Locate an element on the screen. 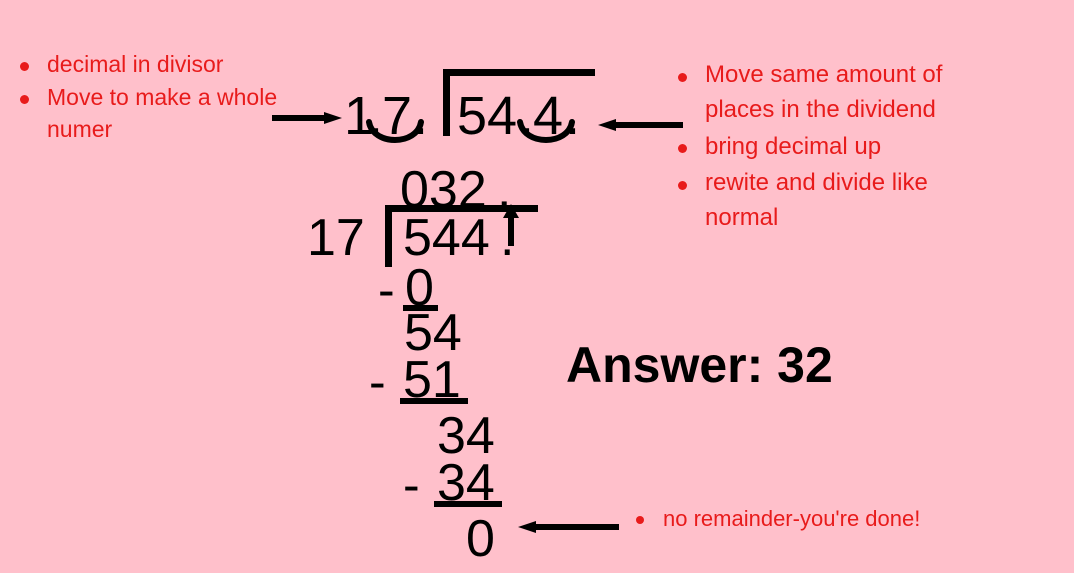 The image size is (1074, 573). top-division-bracket-vertical is located at coordinates (446, 102).